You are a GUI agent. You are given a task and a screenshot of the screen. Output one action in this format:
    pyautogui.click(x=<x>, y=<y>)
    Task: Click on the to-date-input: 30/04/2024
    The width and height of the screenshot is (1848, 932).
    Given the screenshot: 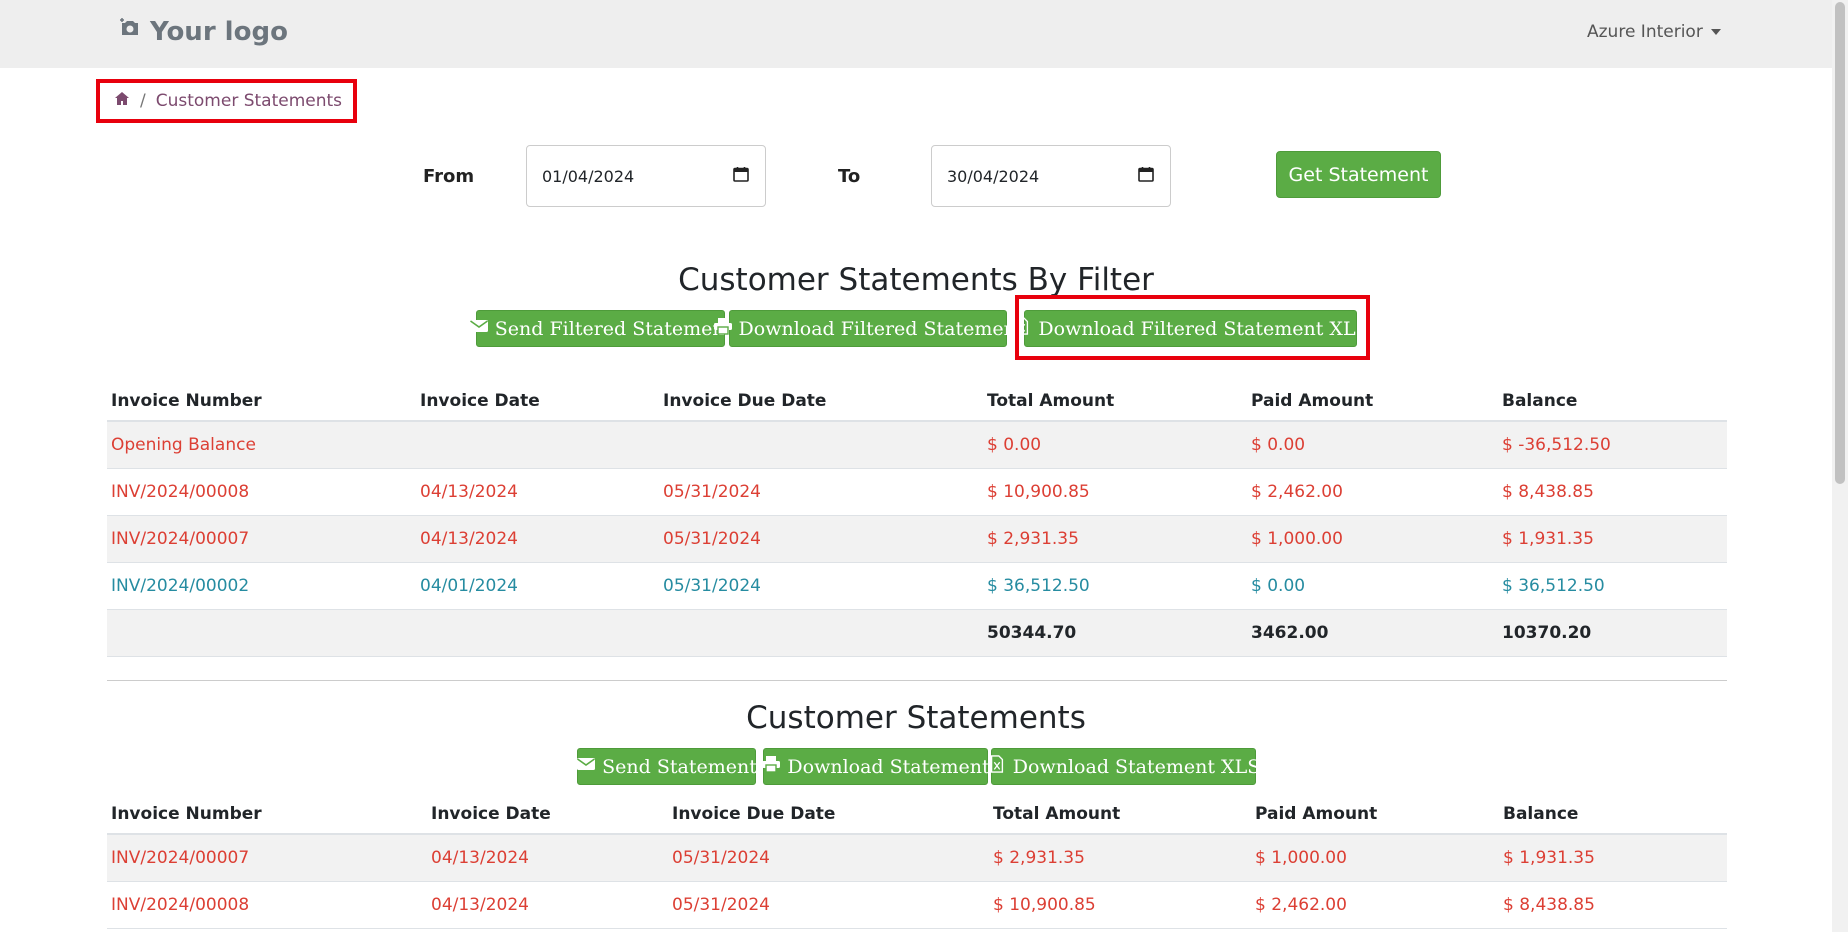 What is the action you would take?
    pyautogui.click(x=1051, y=176)
    